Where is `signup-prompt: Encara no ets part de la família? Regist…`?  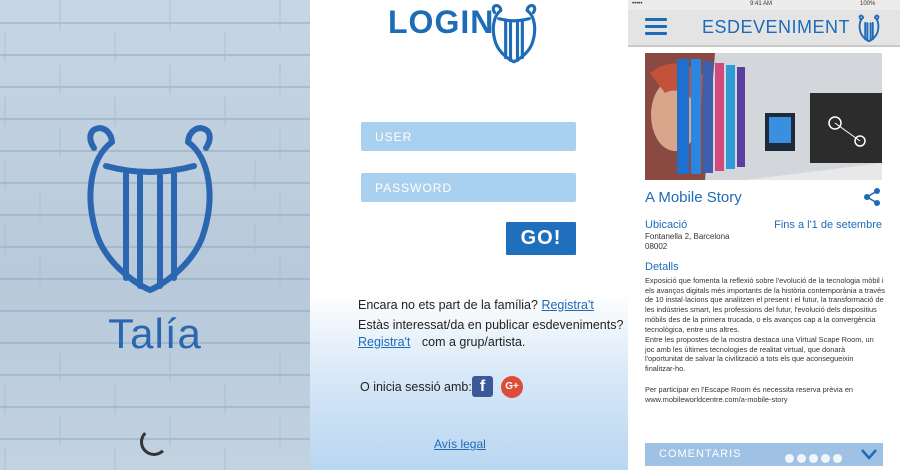 signup-prompt: Encara no ets part de la família? Regist… is located at coordinates (476, 305).